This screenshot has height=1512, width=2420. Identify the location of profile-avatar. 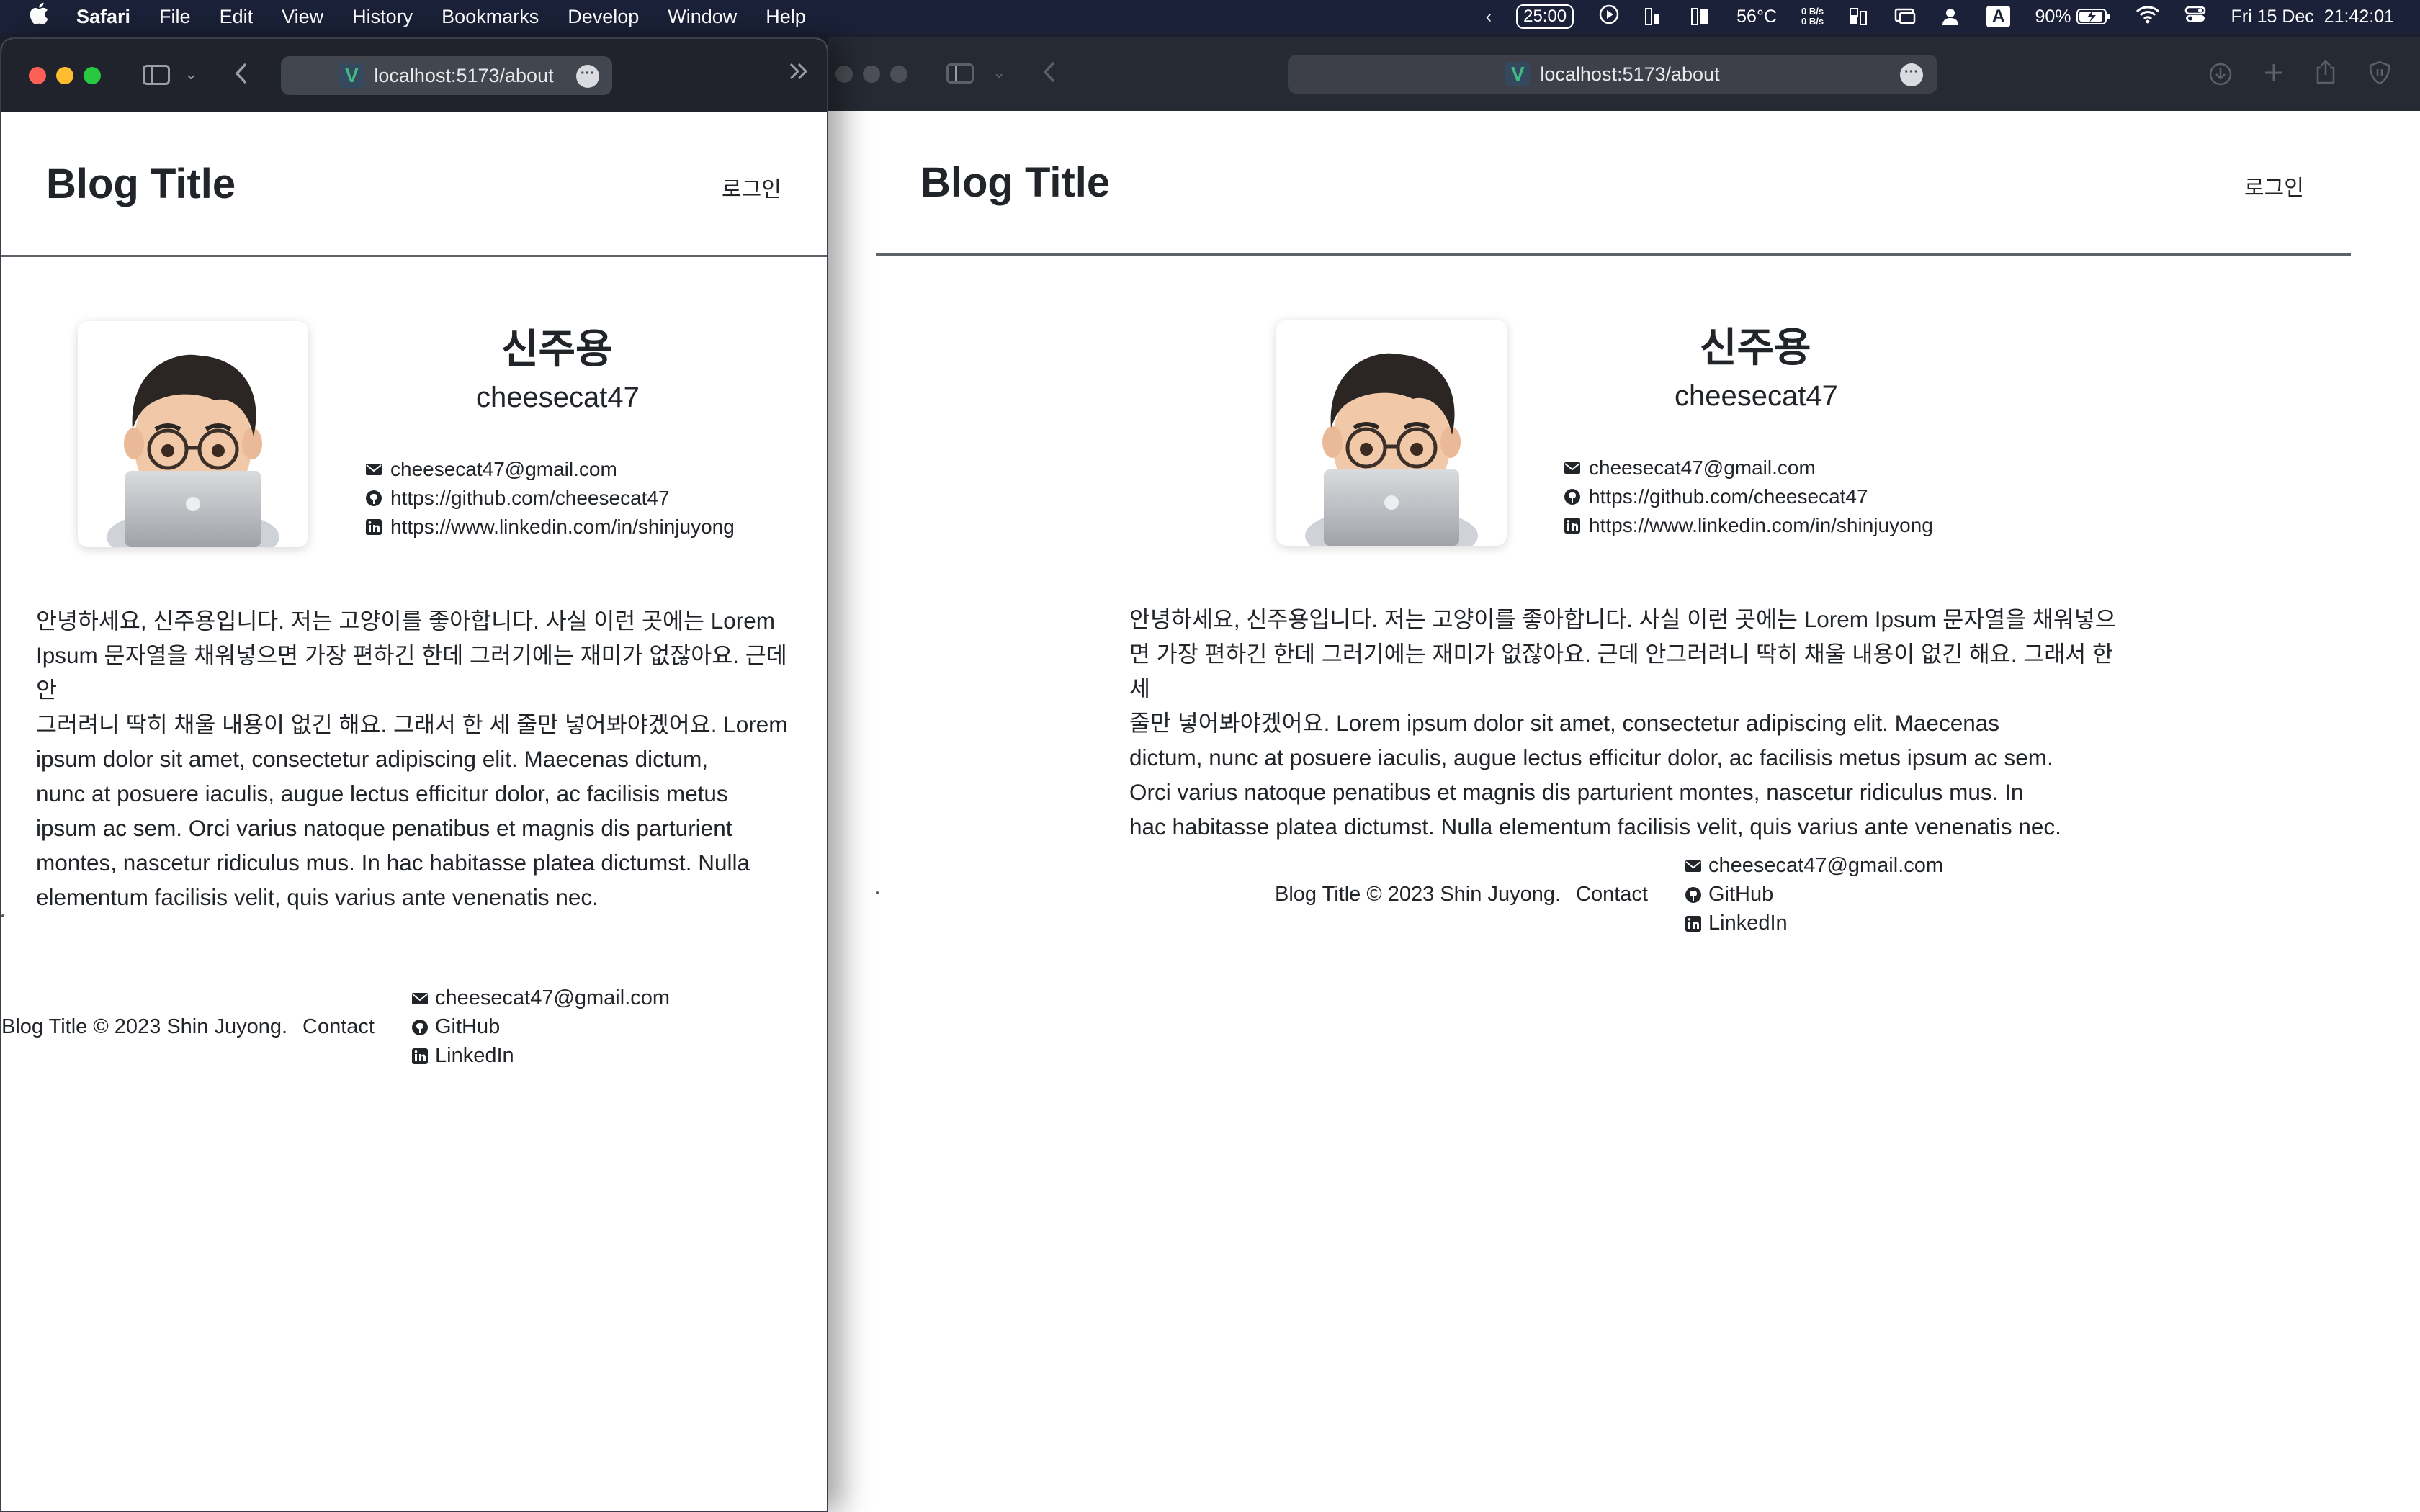
(1391, 433).